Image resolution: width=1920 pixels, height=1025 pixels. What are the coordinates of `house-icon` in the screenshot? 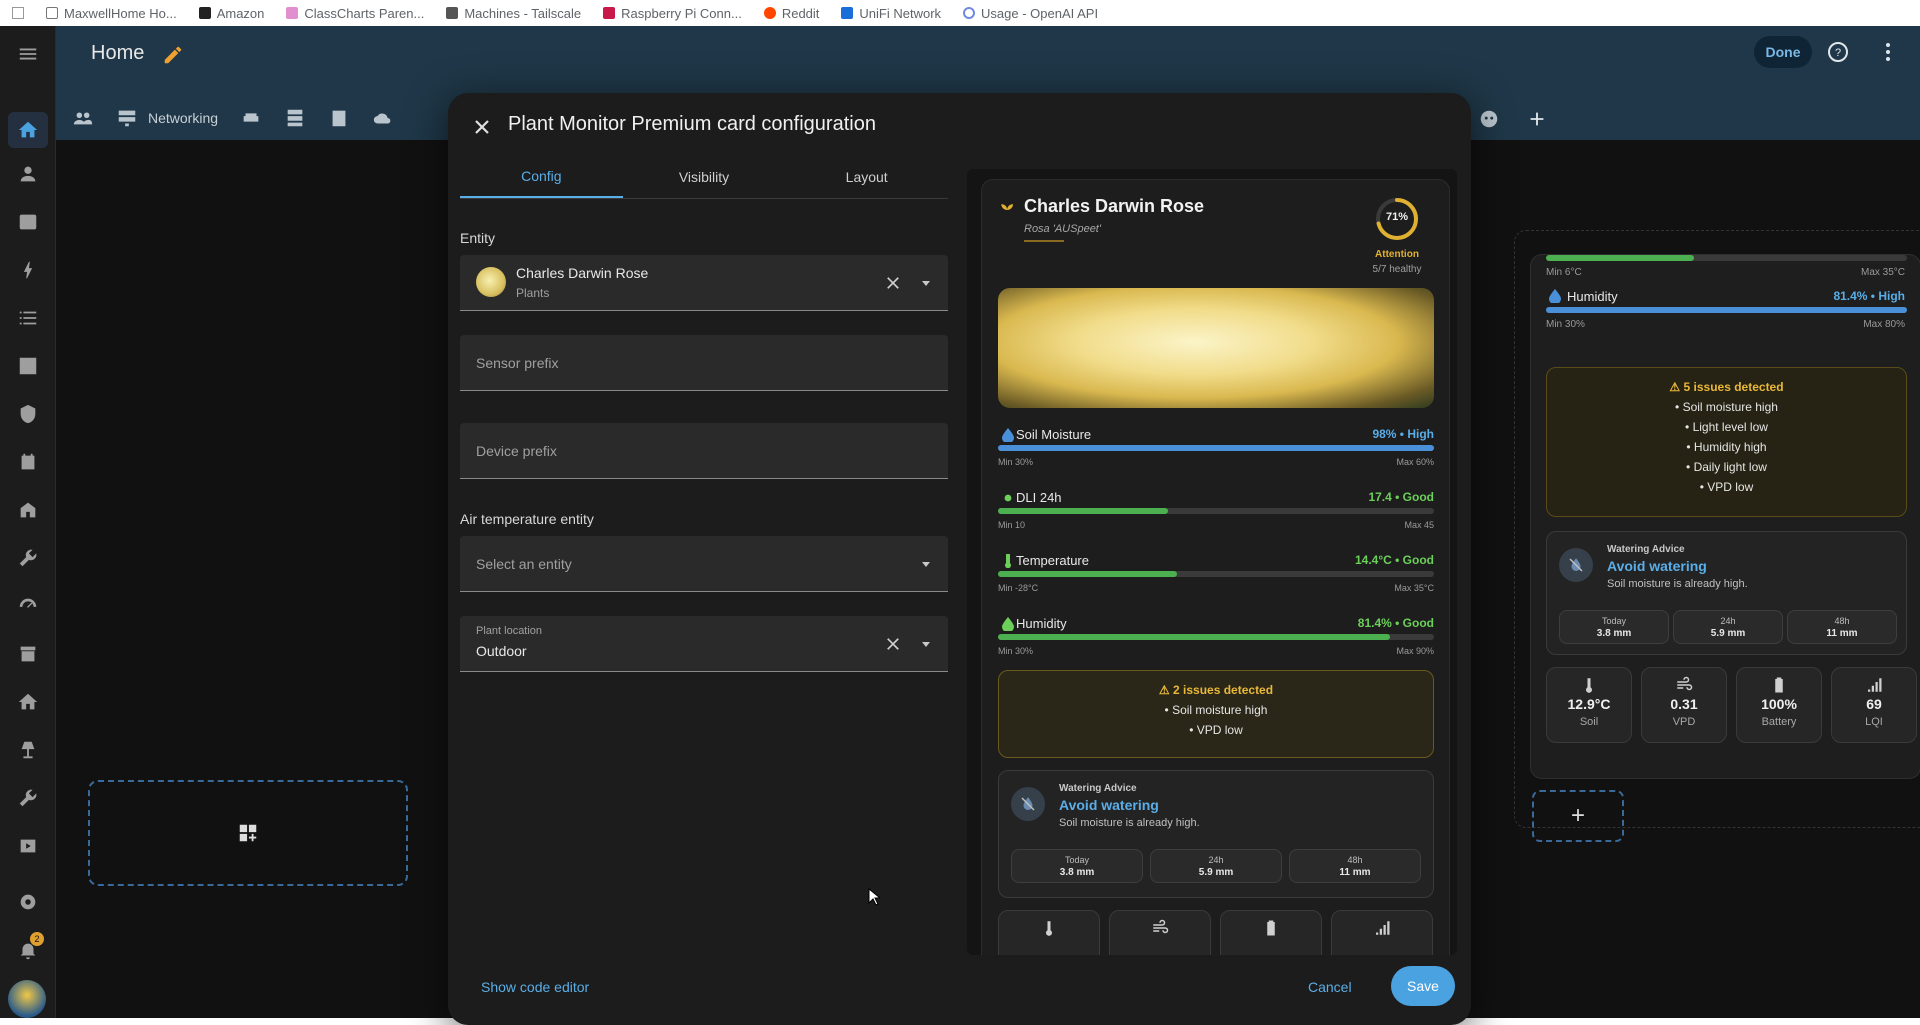 It's located at (28, 702).